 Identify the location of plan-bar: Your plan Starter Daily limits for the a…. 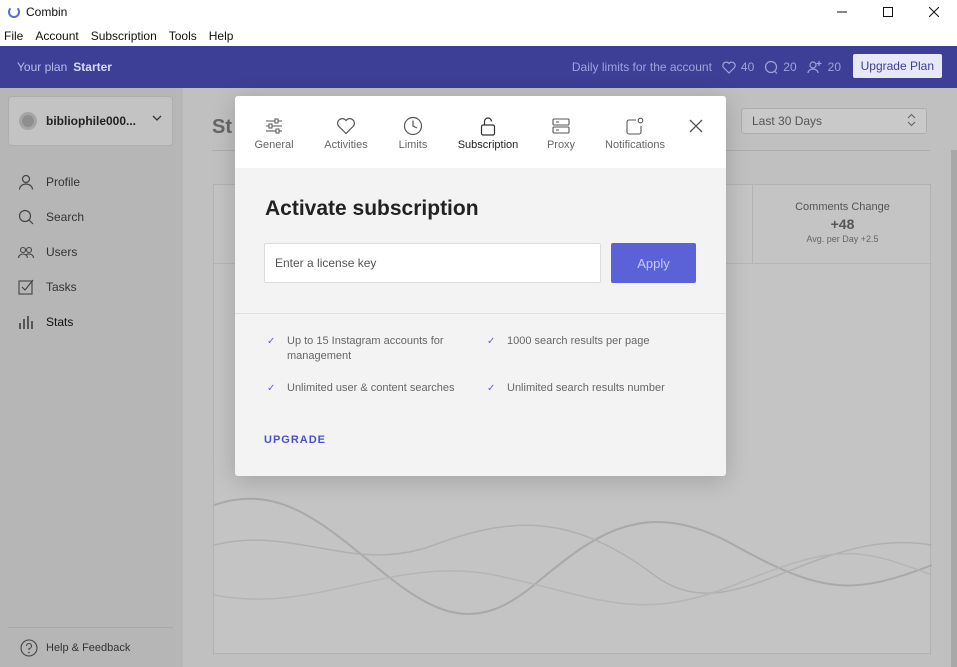
(478, 67).